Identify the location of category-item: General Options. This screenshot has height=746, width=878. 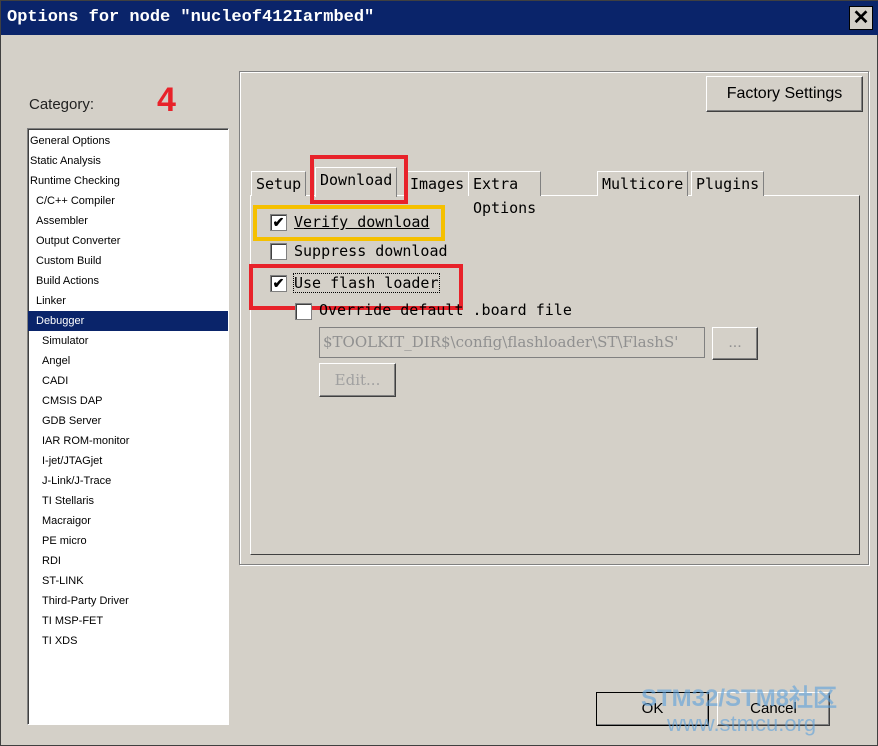
(128, 141).